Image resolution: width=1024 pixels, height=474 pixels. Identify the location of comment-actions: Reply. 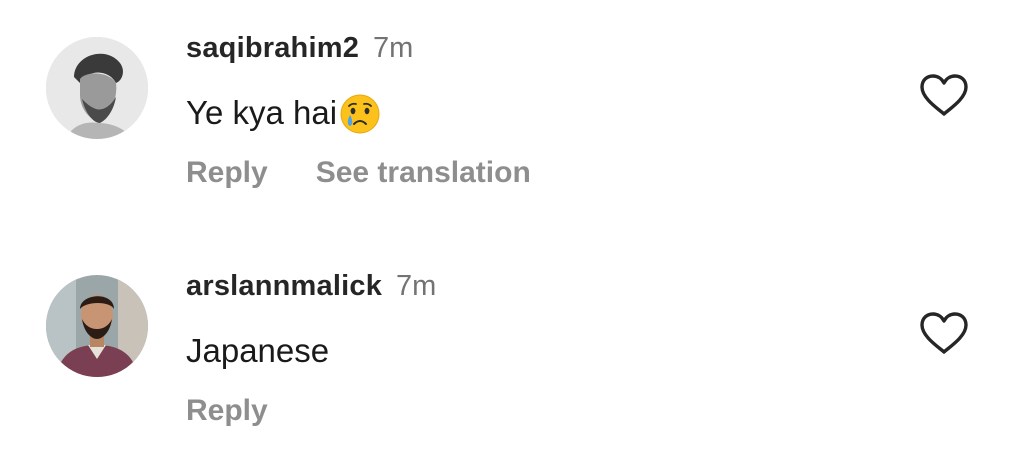
(227, 411).